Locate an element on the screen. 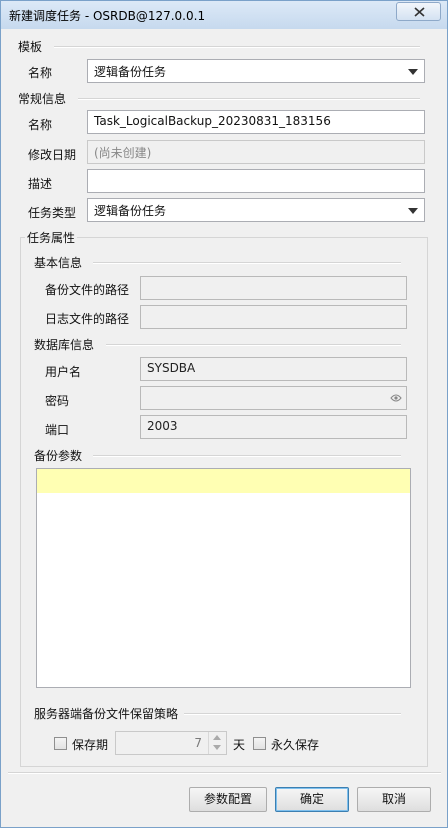 The image size is (448, 828). close-icon is located at coordinates (419, 12).